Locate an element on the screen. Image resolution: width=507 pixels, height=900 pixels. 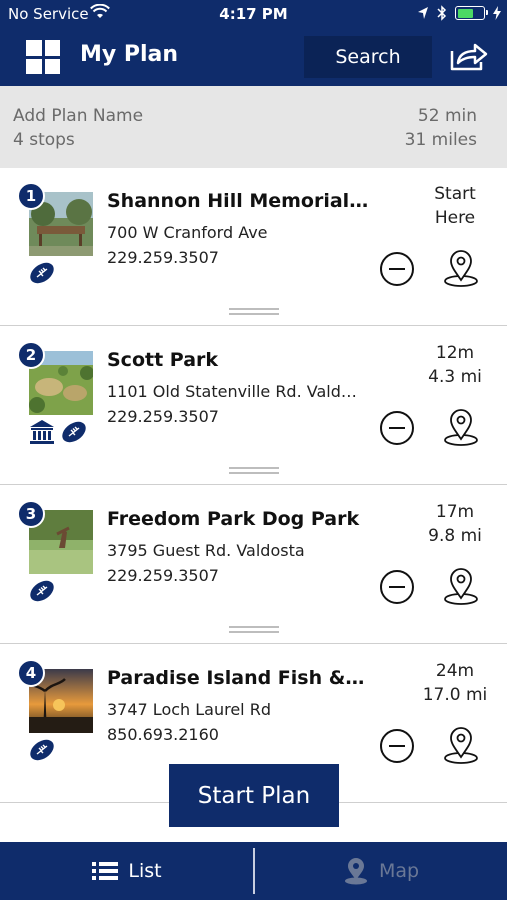
stop-name: Scott Park is located at coordinates (238, 360).